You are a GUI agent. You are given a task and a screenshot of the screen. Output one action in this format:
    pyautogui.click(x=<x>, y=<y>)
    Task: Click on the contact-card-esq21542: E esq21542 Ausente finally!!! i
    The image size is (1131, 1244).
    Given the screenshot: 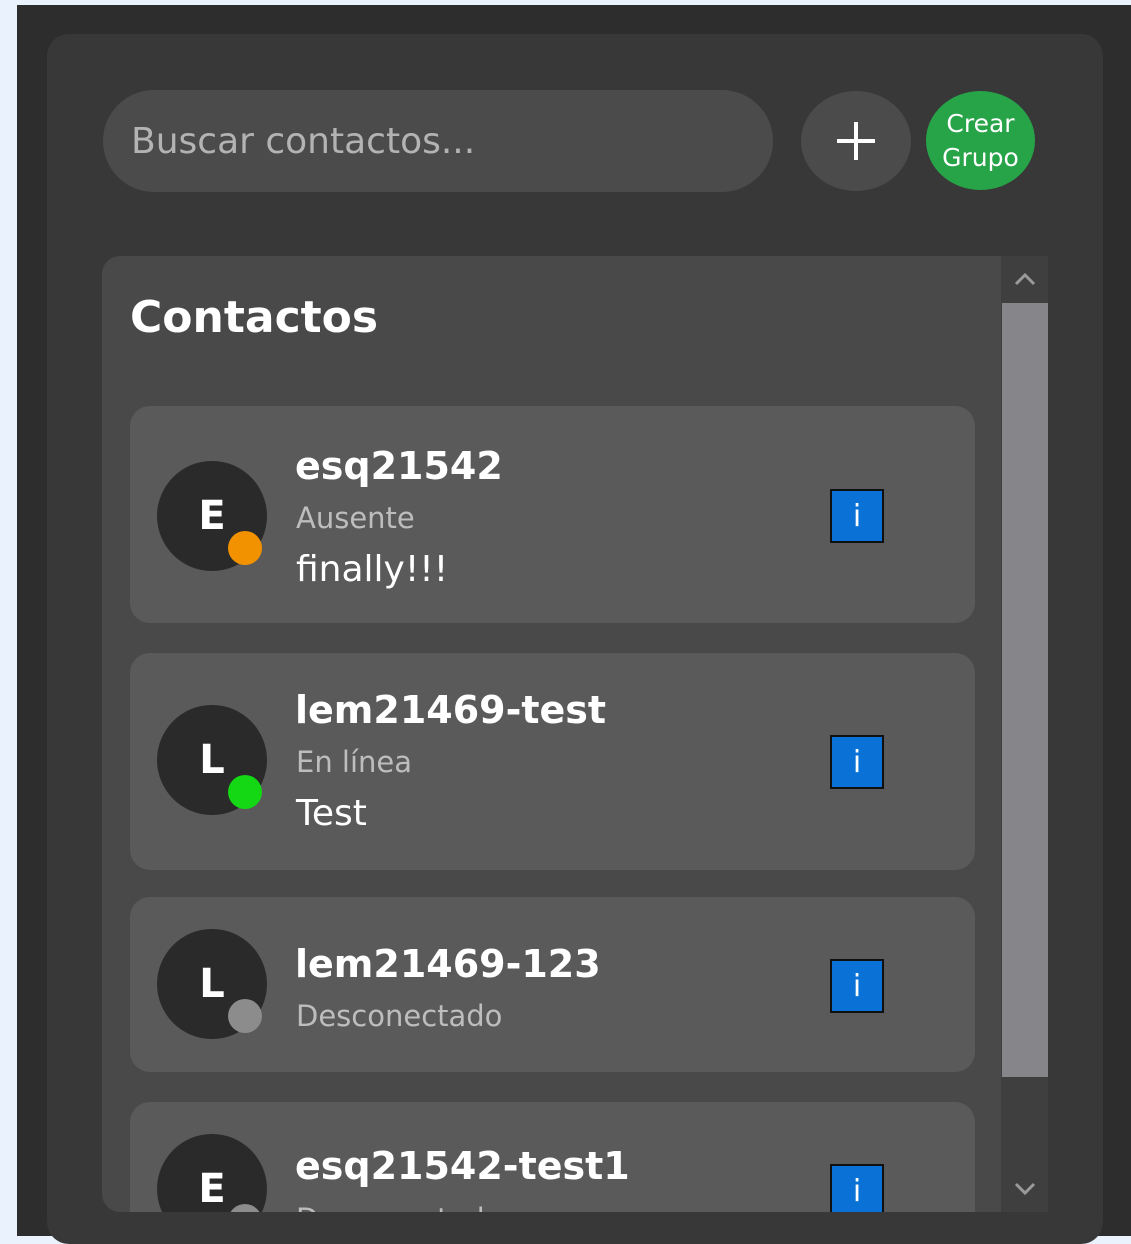 What is the action you would take?
    pyautogui.click(x=552, y=514)
    